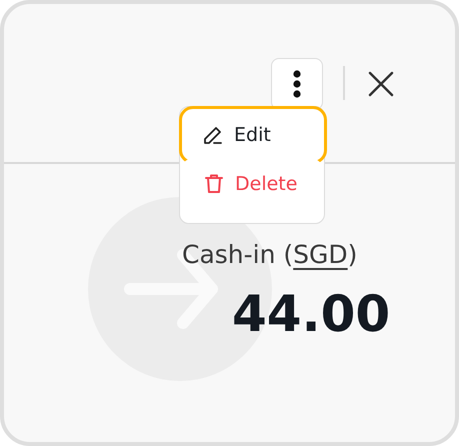  What do you see at coordinates (213, 135) in the screenshot?
I see `pencil-icon` at bounding box center [213, 135].